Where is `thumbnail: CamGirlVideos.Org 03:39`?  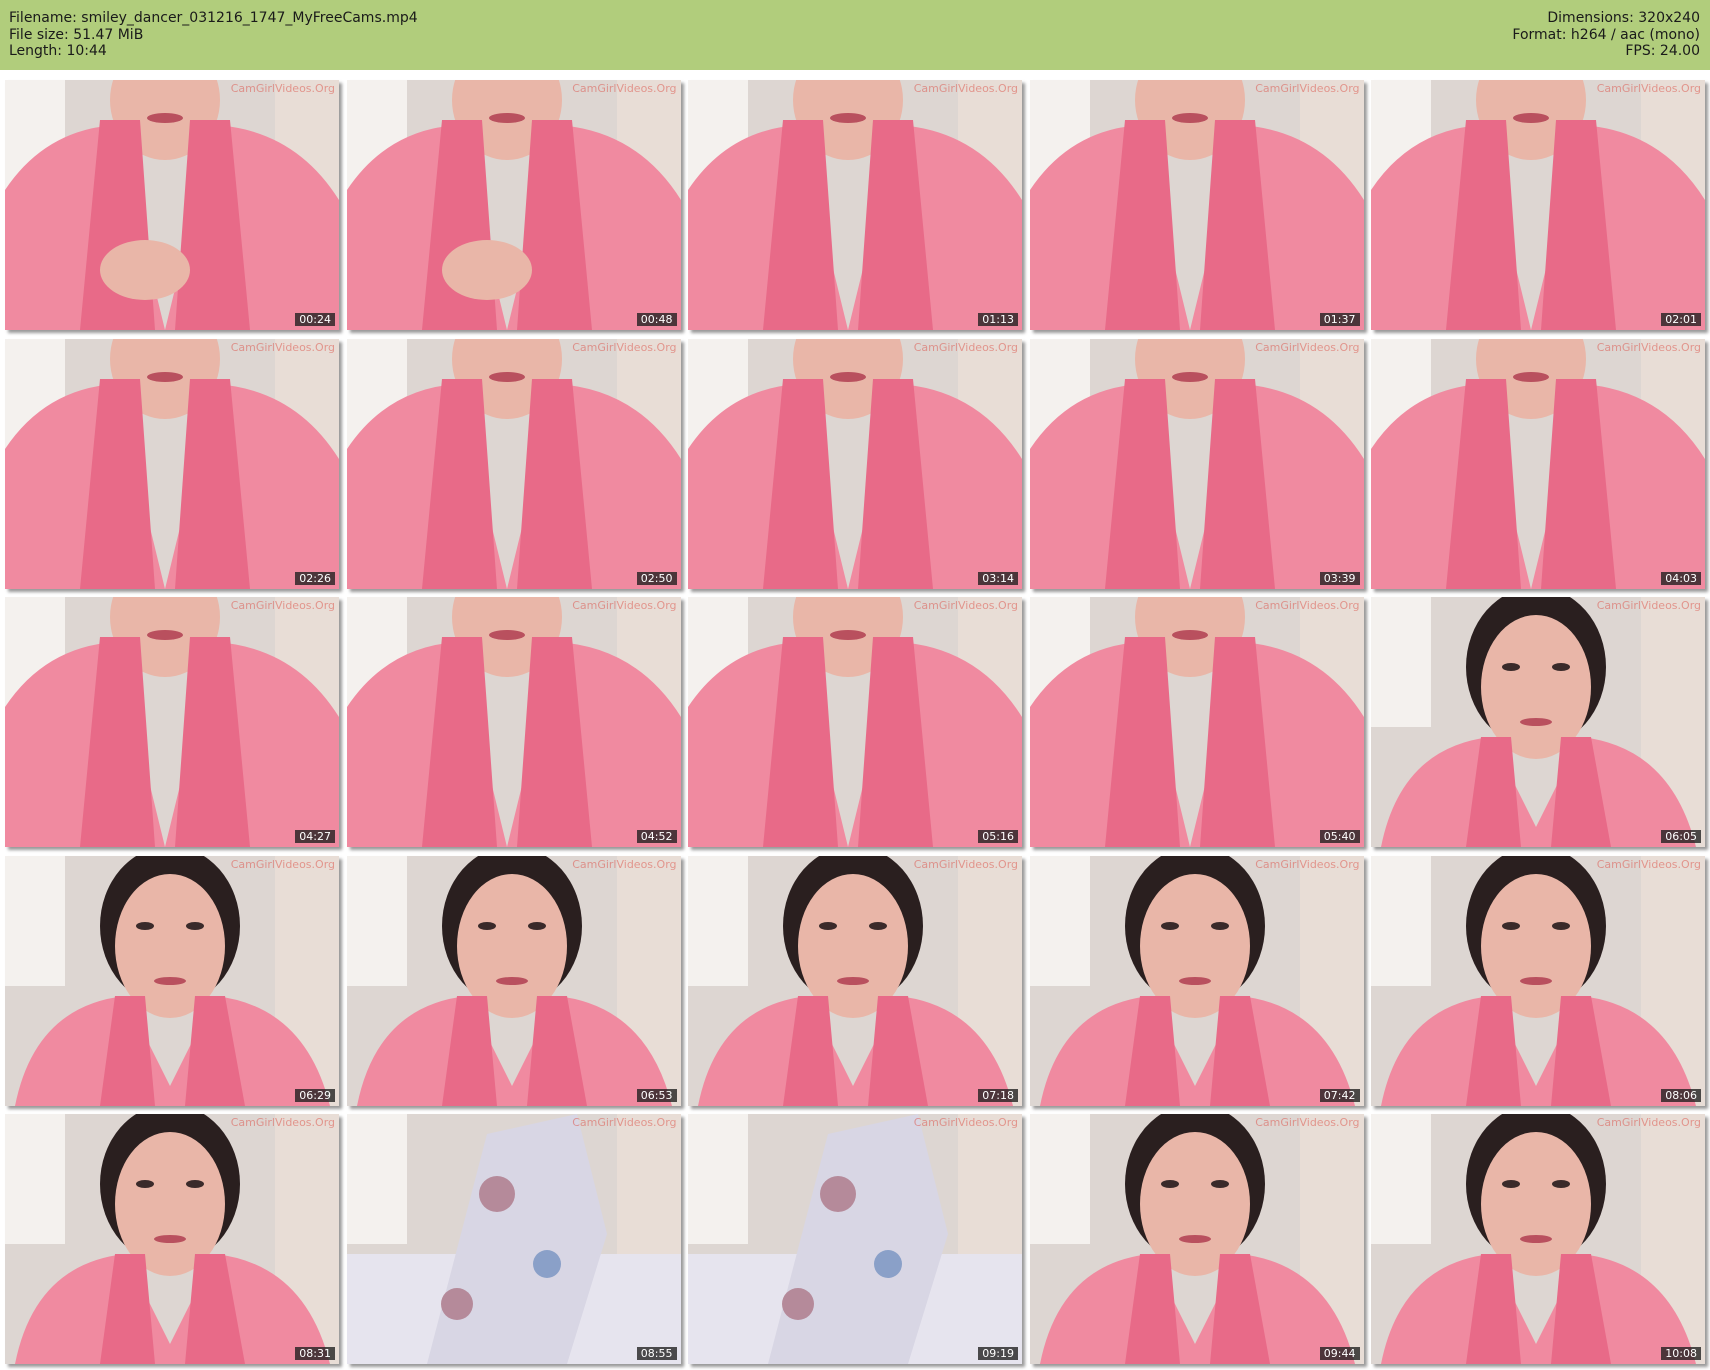
thumbnail: CamGirlVideos.Org 03:39 is located at coordinates (1196, 463).